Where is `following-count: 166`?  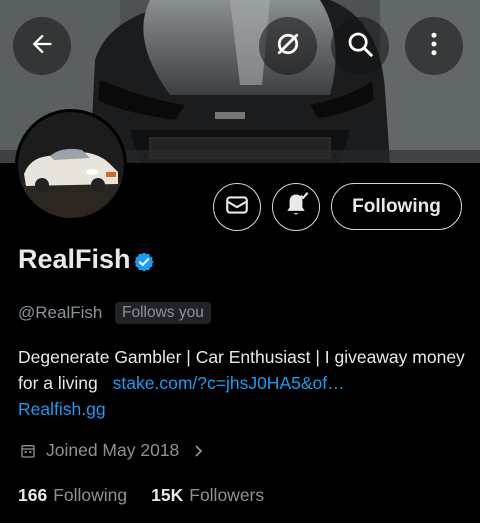 following-count: 166 is located at coordinates (33, 495).